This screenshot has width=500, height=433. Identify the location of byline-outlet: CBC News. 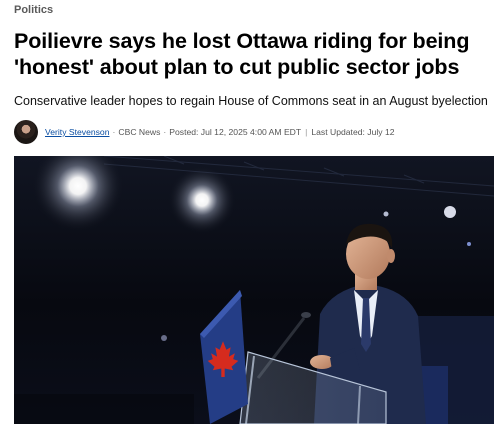
(139, 132).